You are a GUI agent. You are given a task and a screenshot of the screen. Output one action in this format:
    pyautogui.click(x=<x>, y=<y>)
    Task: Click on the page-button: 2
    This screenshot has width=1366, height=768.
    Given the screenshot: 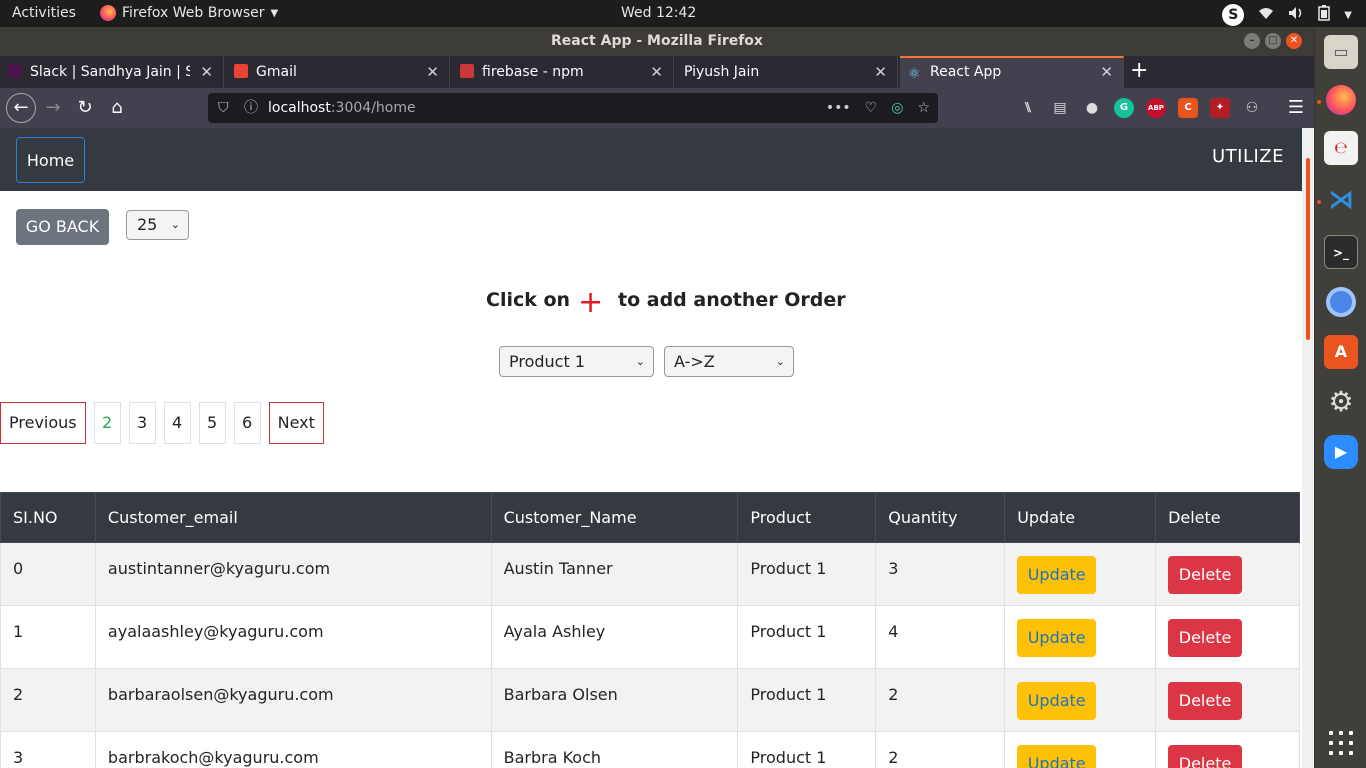 What is the action you would take?
    pyautogui.click(x=107, y=423)
    